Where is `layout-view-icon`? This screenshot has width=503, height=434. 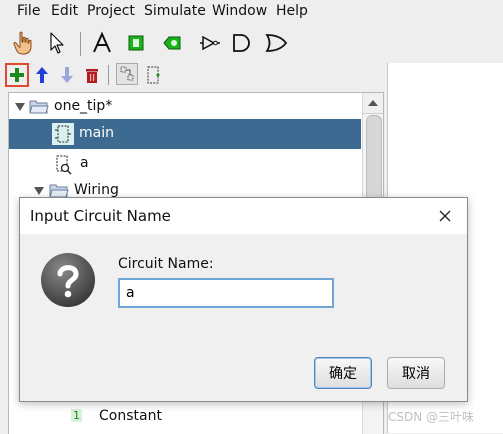
layout-view-icon is located at coordinates (127, 73).